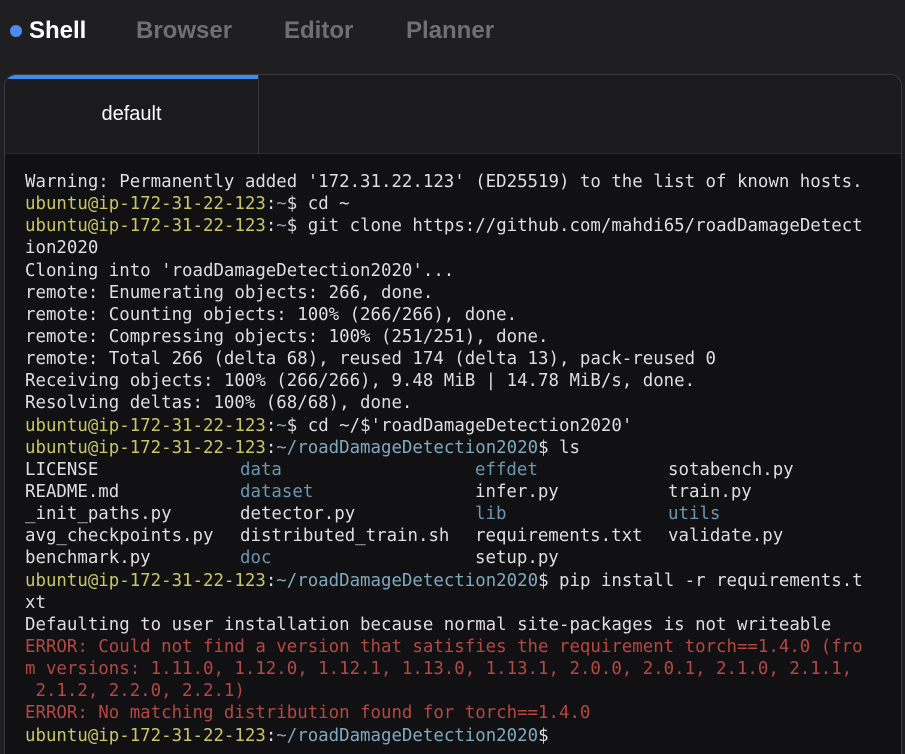 The width and height of the screenshot is (905, 754). Describe the element at coordinates (453, 114) in the screenshot. I see `terminal-tab-bar: default` at that location.